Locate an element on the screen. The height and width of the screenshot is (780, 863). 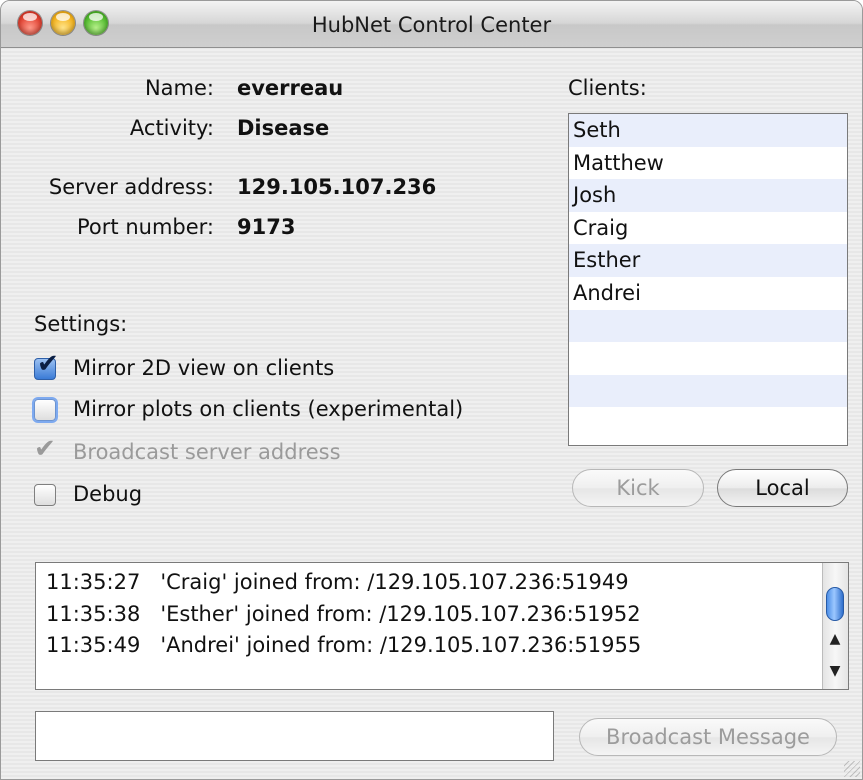
broadcast-address-checkbox: ✔ is located at coordinates (45, 450).